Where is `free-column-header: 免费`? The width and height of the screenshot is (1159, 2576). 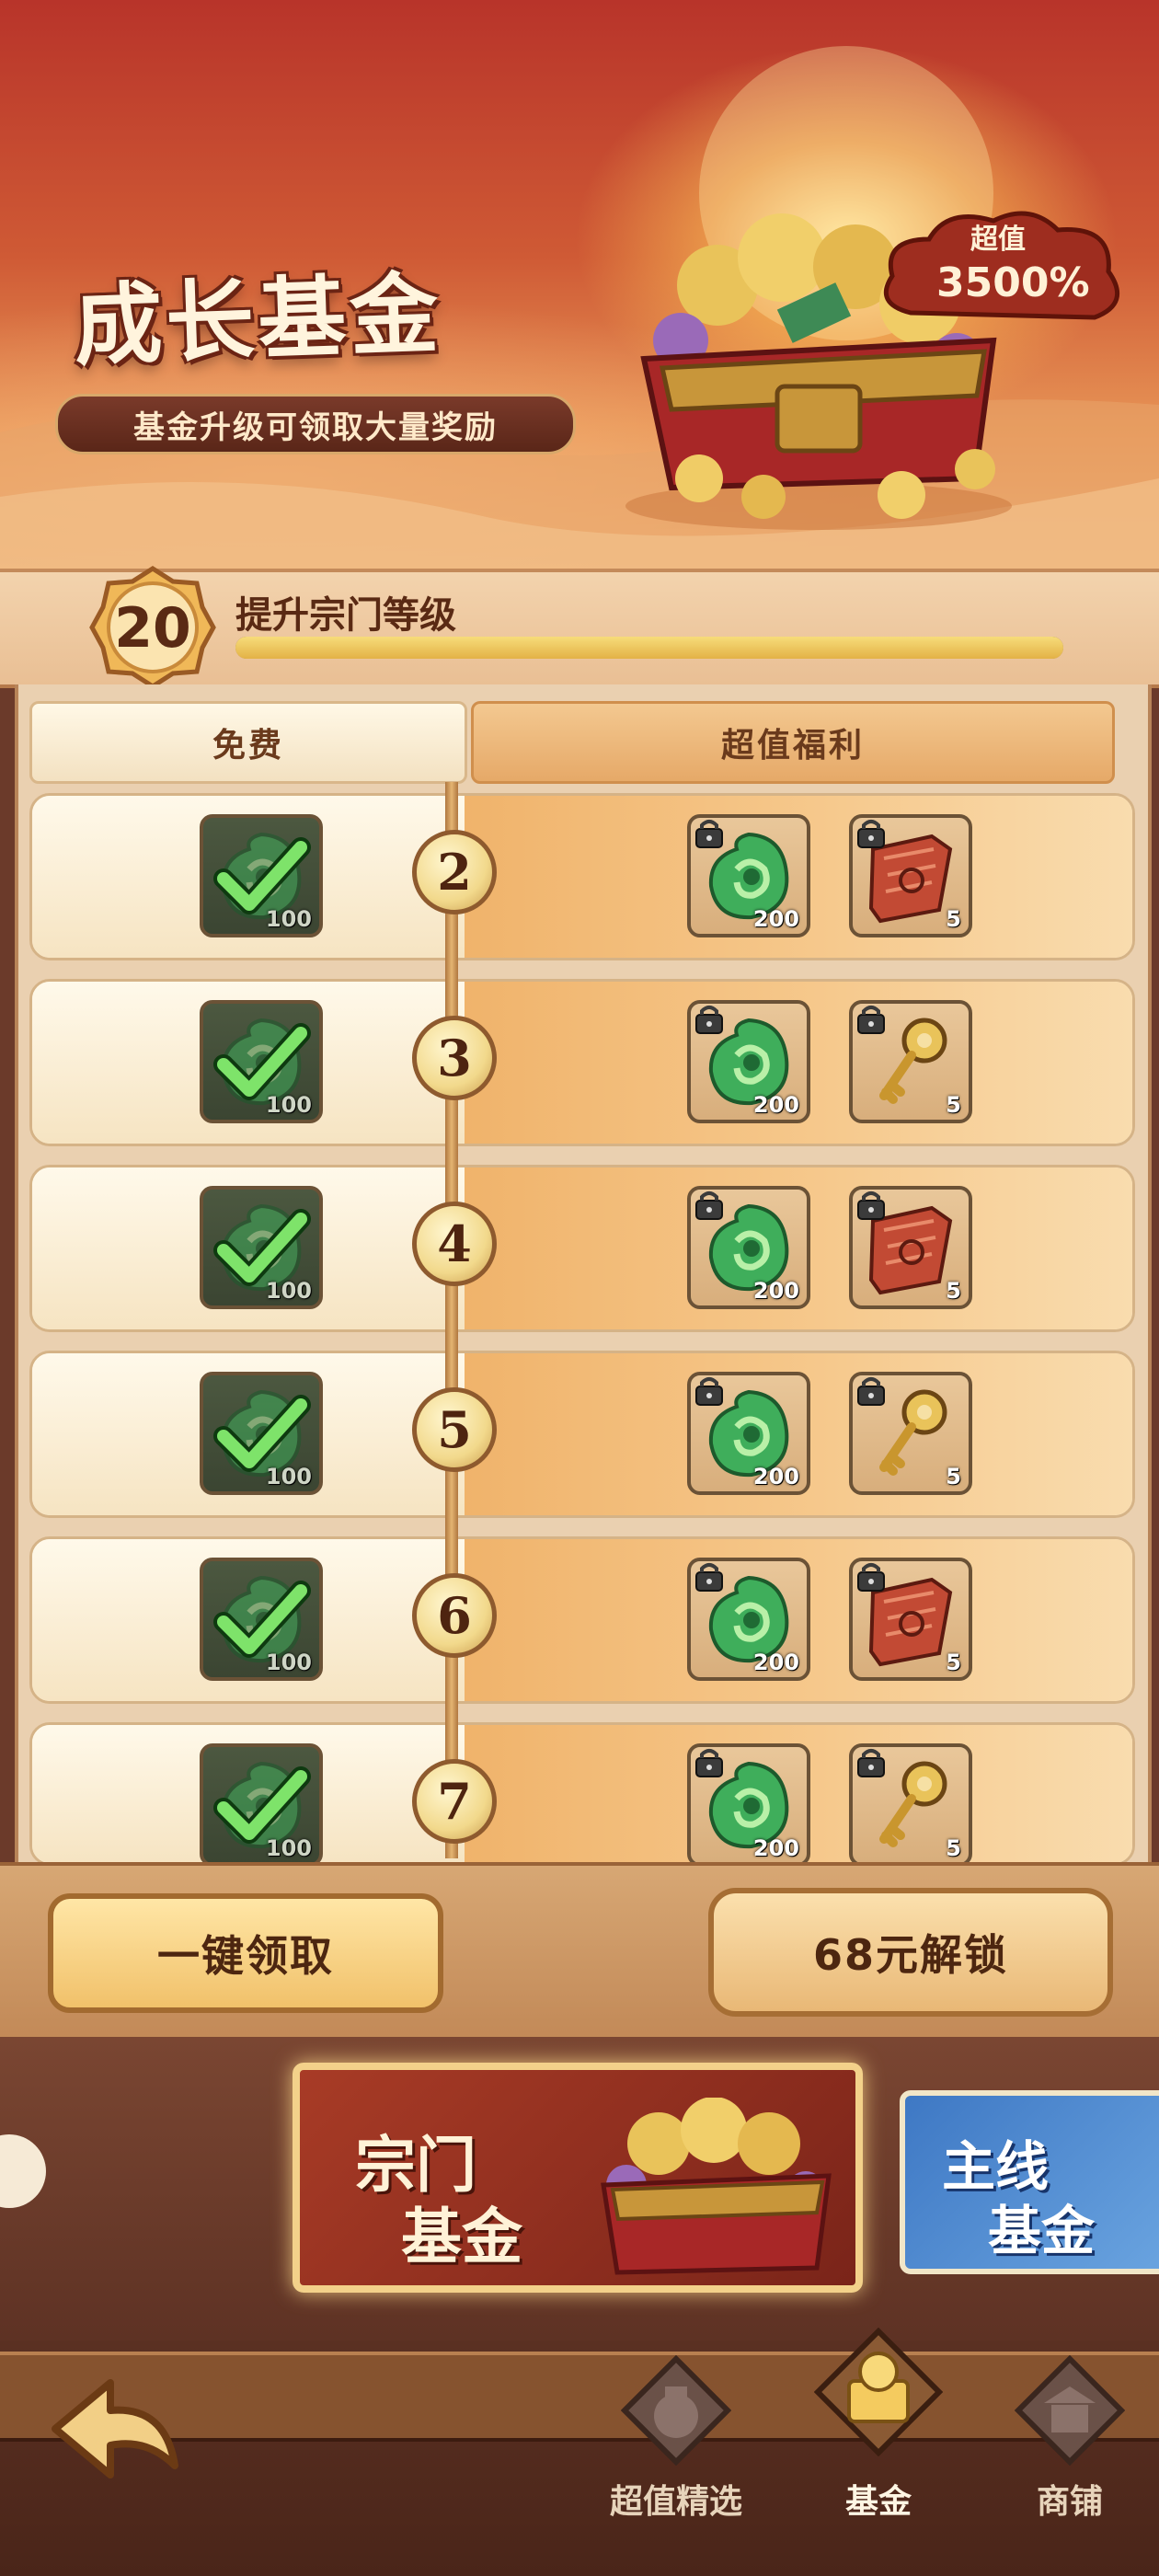 free-column-header: 免费 is located at coordinates (248, 742).